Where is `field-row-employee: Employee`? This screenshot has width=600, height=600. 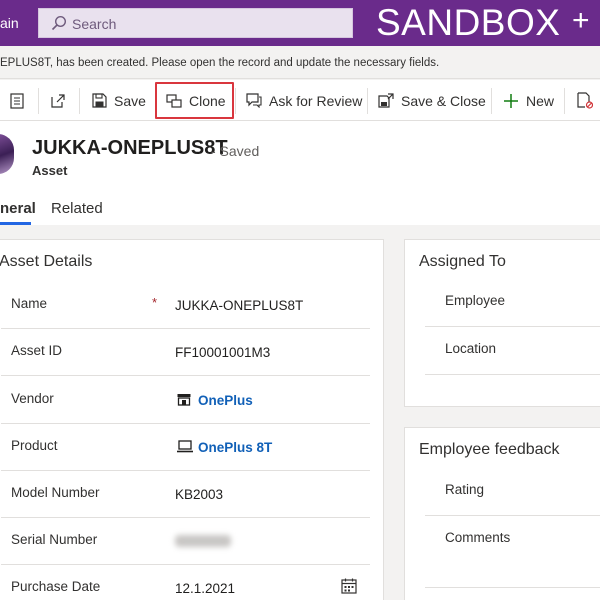 field-row-employee: Employee is located at coordinates (512, 303).